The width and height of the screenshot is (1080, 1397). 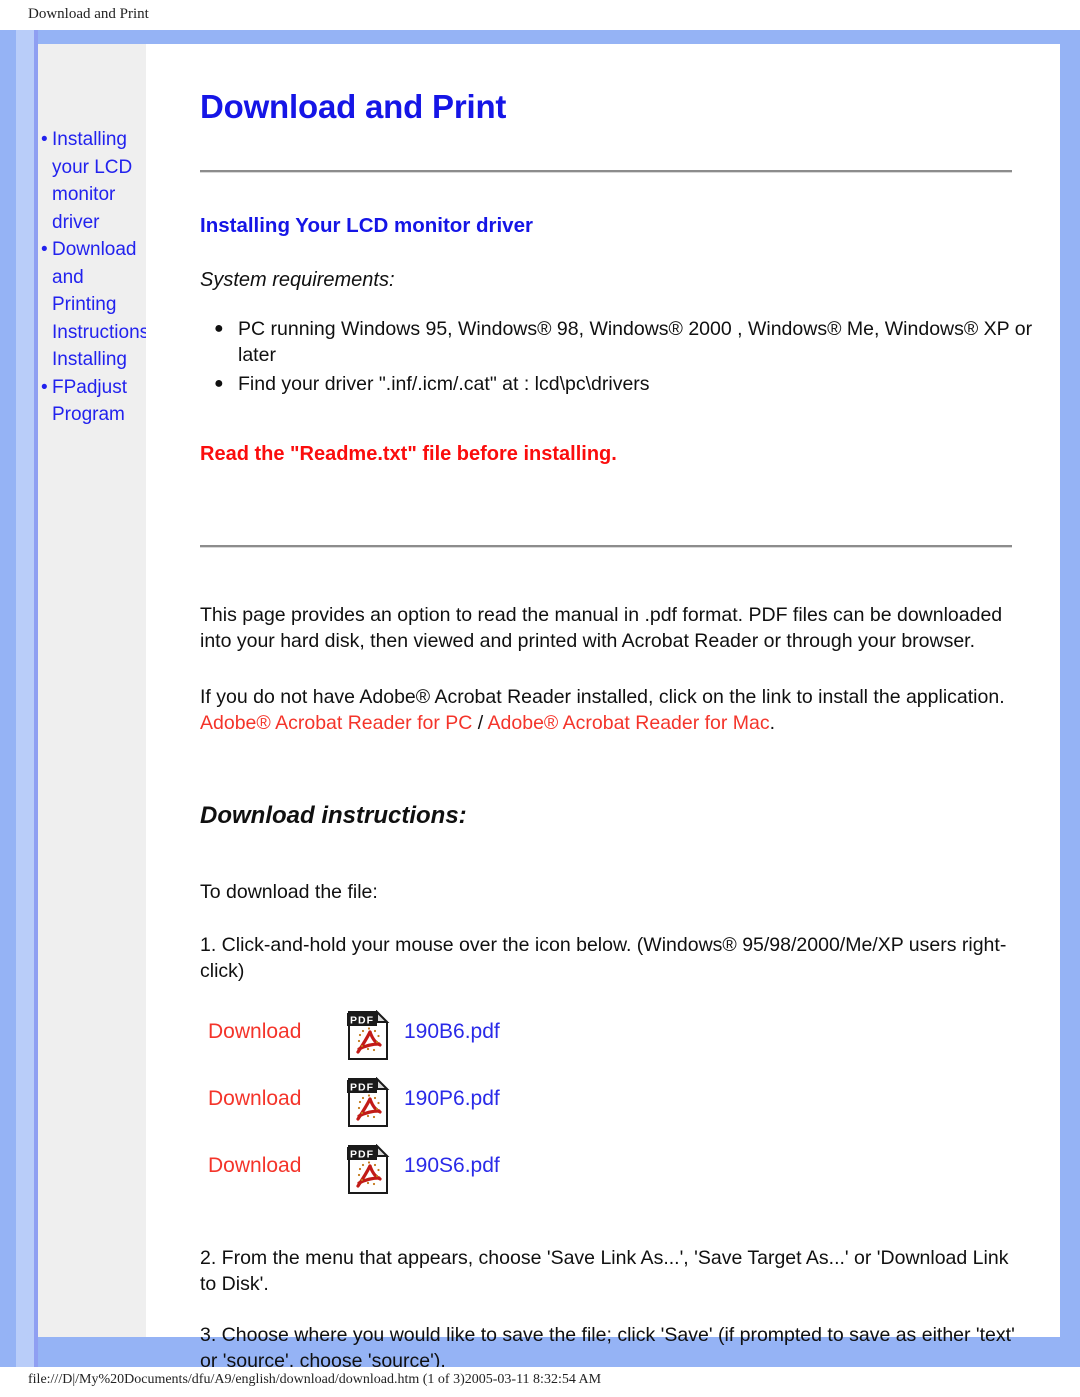 What do you see at coordinates (336, 723) in the screenshot?
I see `link-acrobat-reader-pc: Adobe® Acrobat Reader for PC` at bounding box center [336, 723].